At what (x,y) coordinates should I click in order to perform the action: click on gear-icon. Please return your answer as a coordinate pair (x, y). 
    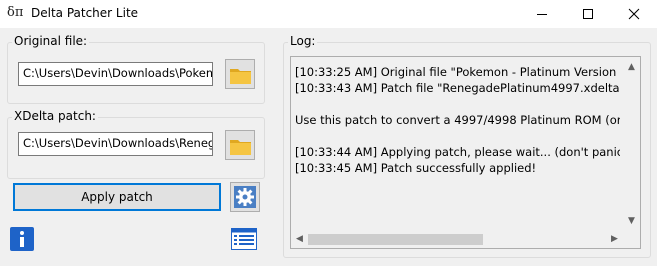
    Looking at the image, I should click on (245, 197).